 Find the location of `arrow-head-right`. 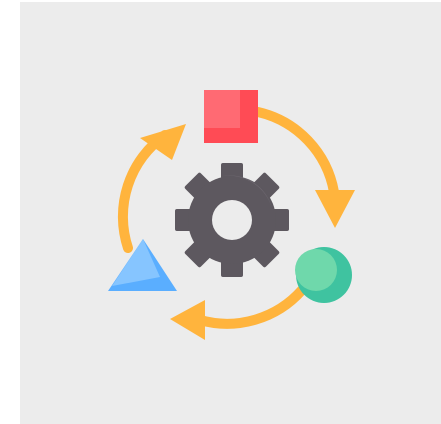

arrow-head-right is located at coordinates (335, 209).